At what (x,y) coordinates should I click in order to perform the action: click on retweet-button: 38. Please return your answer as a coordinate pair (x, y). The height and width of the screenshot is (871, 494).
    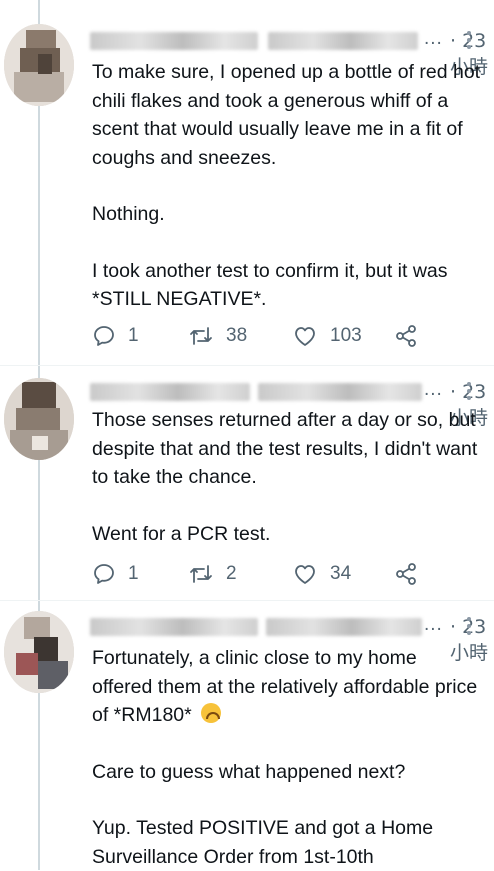
    Looking at the image, I should click on (217, 336).